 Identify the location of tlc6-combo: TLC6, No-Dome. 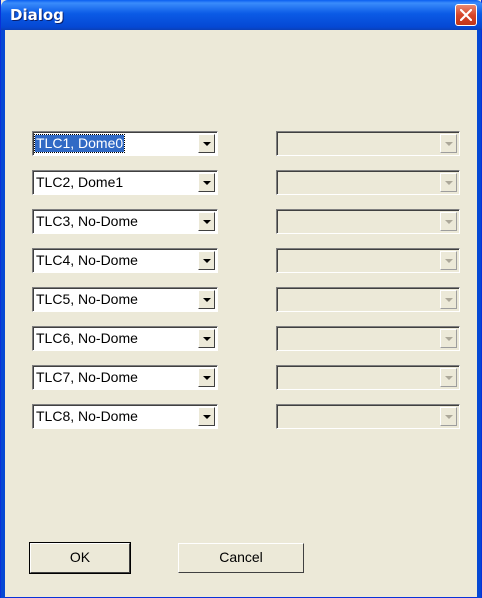
(125, 338).